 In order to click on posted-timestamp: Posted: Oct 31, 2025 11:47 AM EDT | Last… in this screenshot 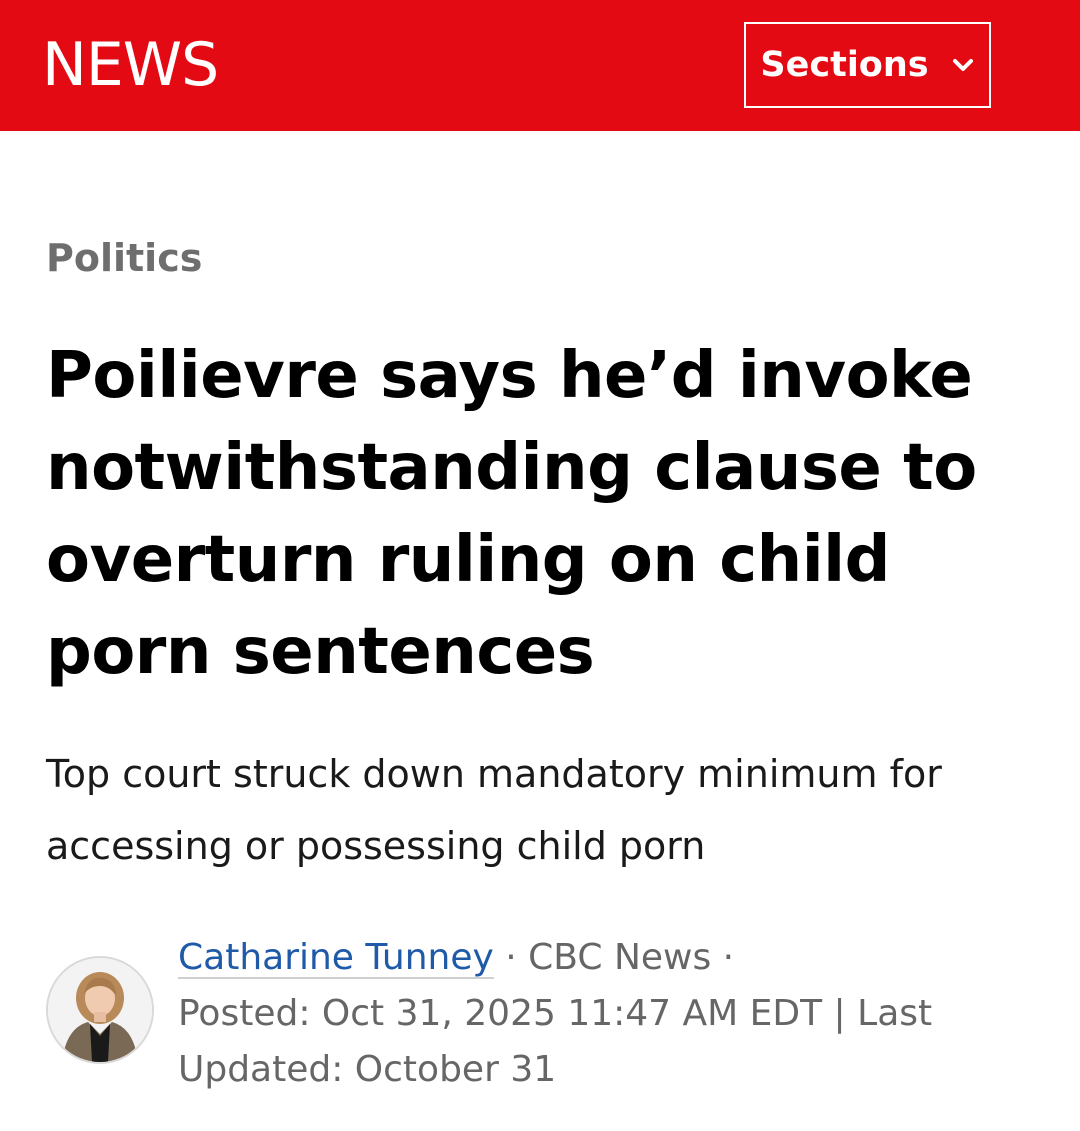, I will do `click(555, 1041)`.